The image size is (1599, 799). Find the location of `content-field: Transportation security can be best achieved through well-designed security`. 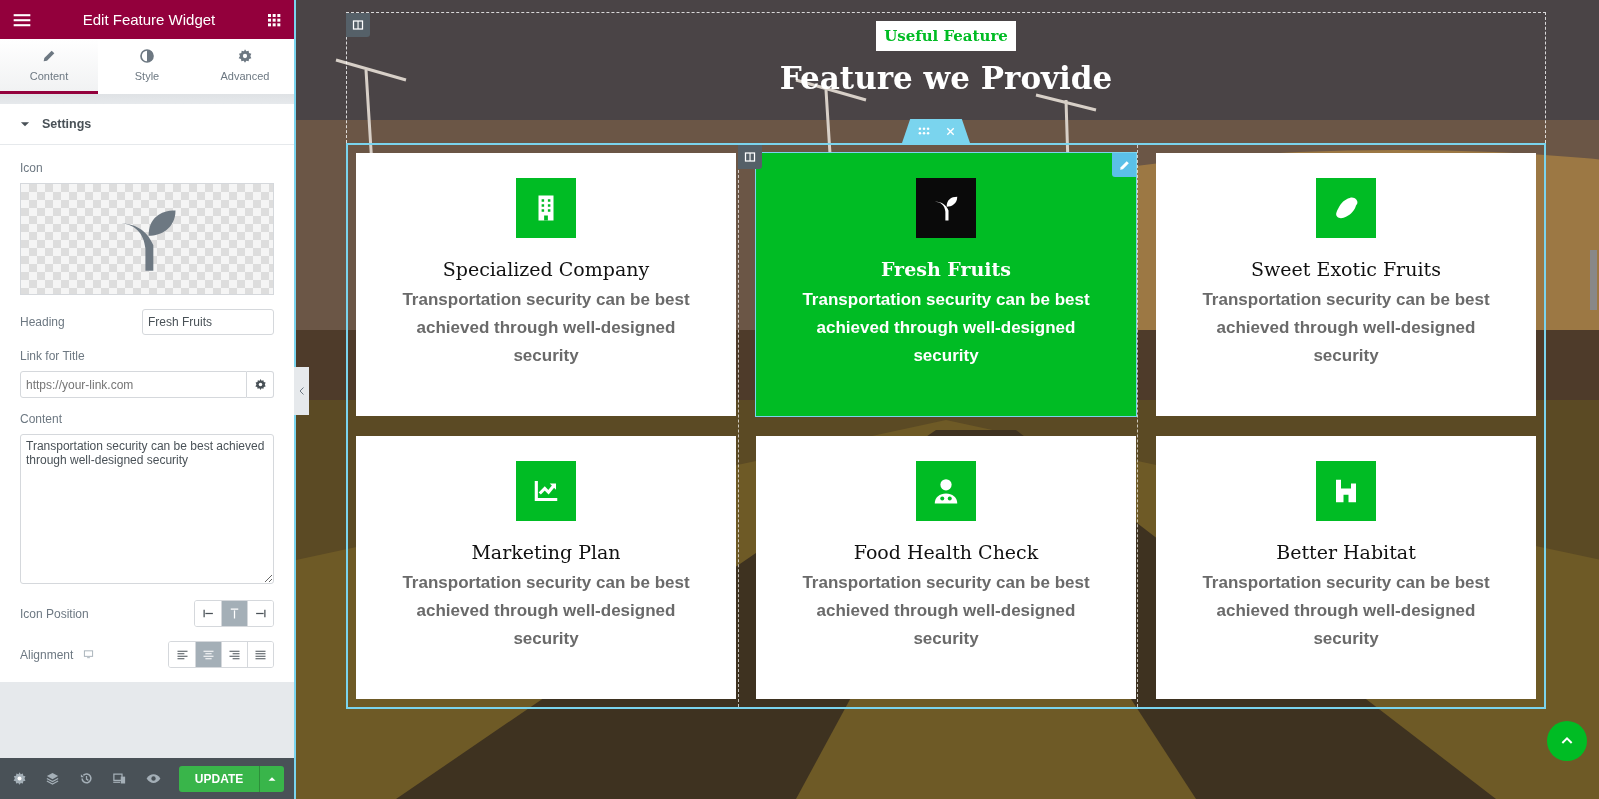

content-field: Transportation security can be best achieved through well-designed security is located at coordinates (147, 509).